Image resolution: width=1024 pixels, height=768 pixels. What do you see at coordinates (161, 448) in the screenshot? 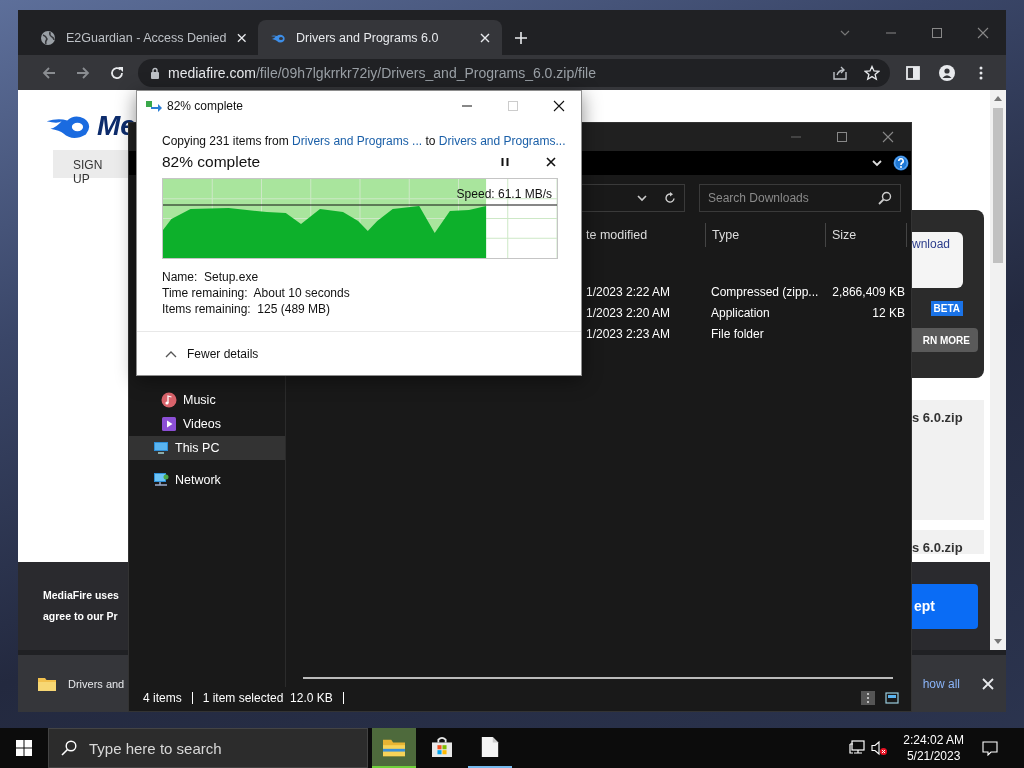
I see `monitor-icon` at bounding box center [161, 448].